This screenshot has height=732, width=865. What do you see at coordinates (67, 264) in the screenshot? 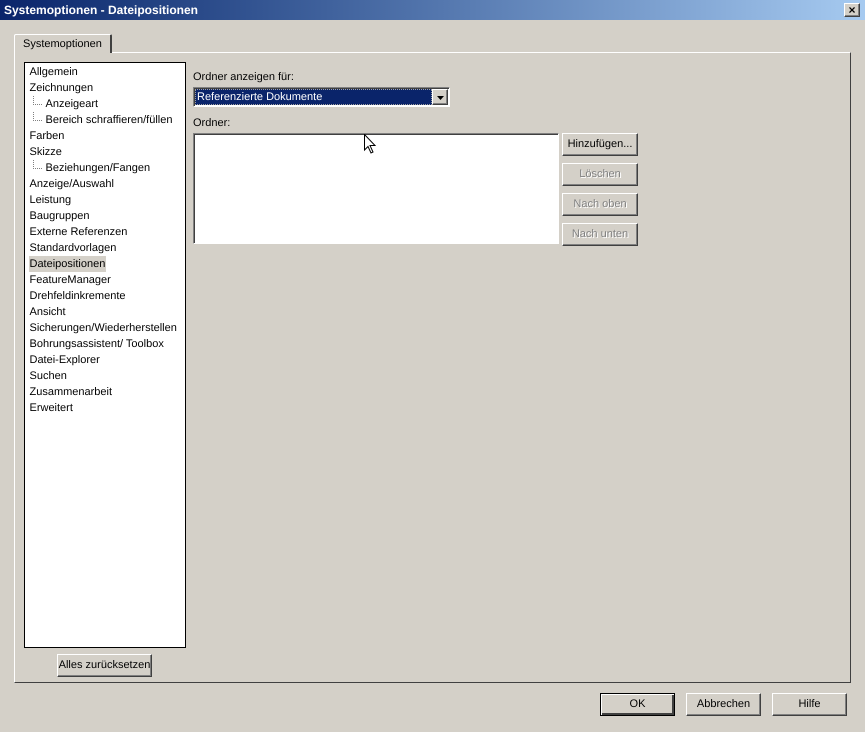
I see `tree-item: Dateipositionen` at bounding box center [67, 264].